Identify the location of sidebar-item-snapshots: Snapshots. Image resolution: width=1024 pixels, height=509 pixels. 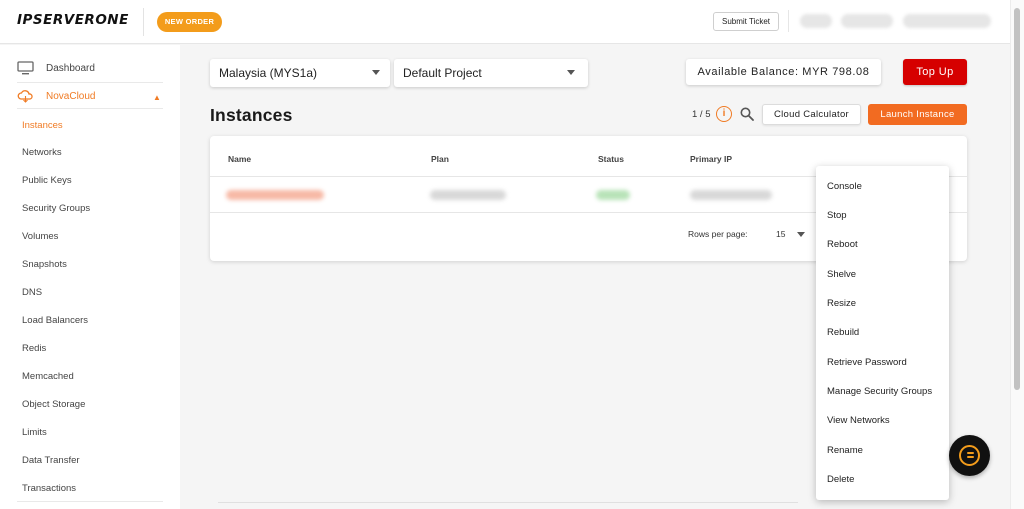
(44, 264).